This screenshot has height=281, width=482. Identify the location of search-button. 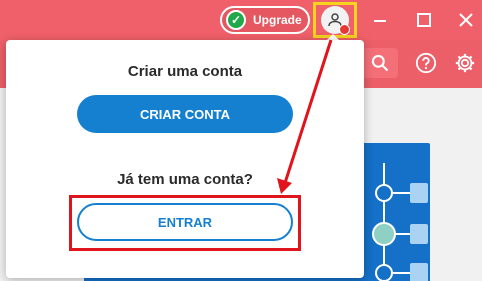
(380, 63).